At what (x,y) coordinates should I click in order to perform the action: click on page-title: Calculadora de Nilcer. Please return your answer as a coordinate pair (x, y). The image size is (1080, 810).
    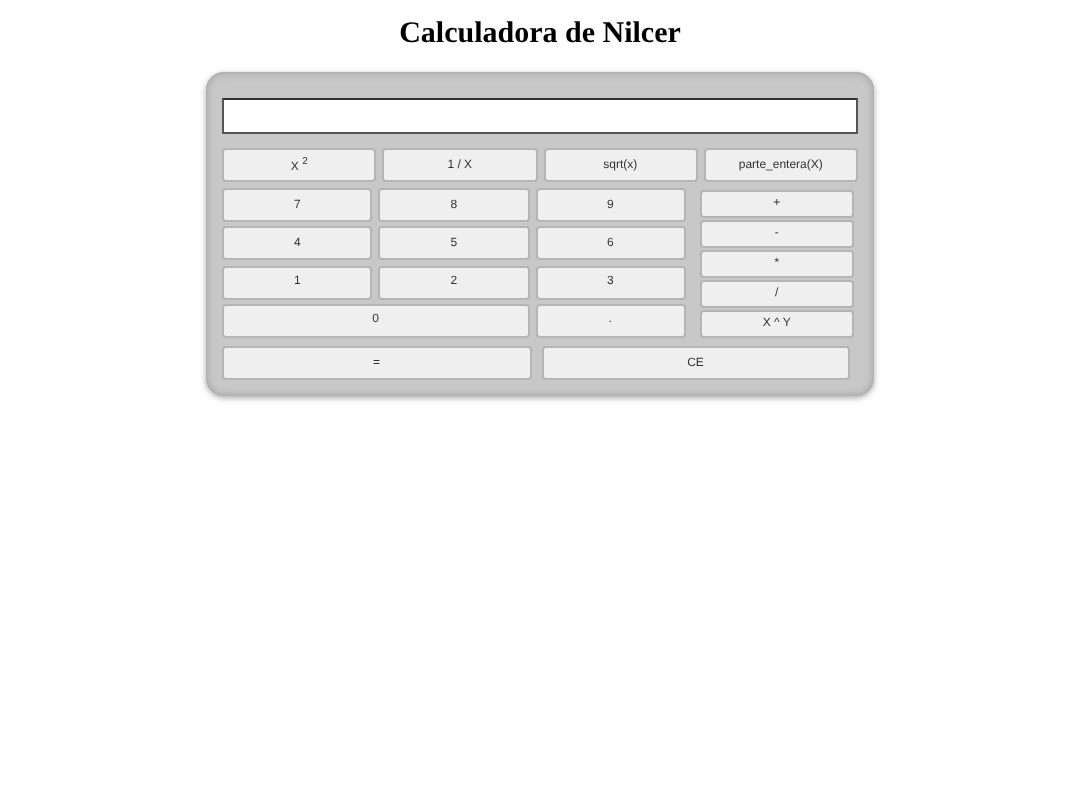
    Looking at the image, I should click on (540, 35).